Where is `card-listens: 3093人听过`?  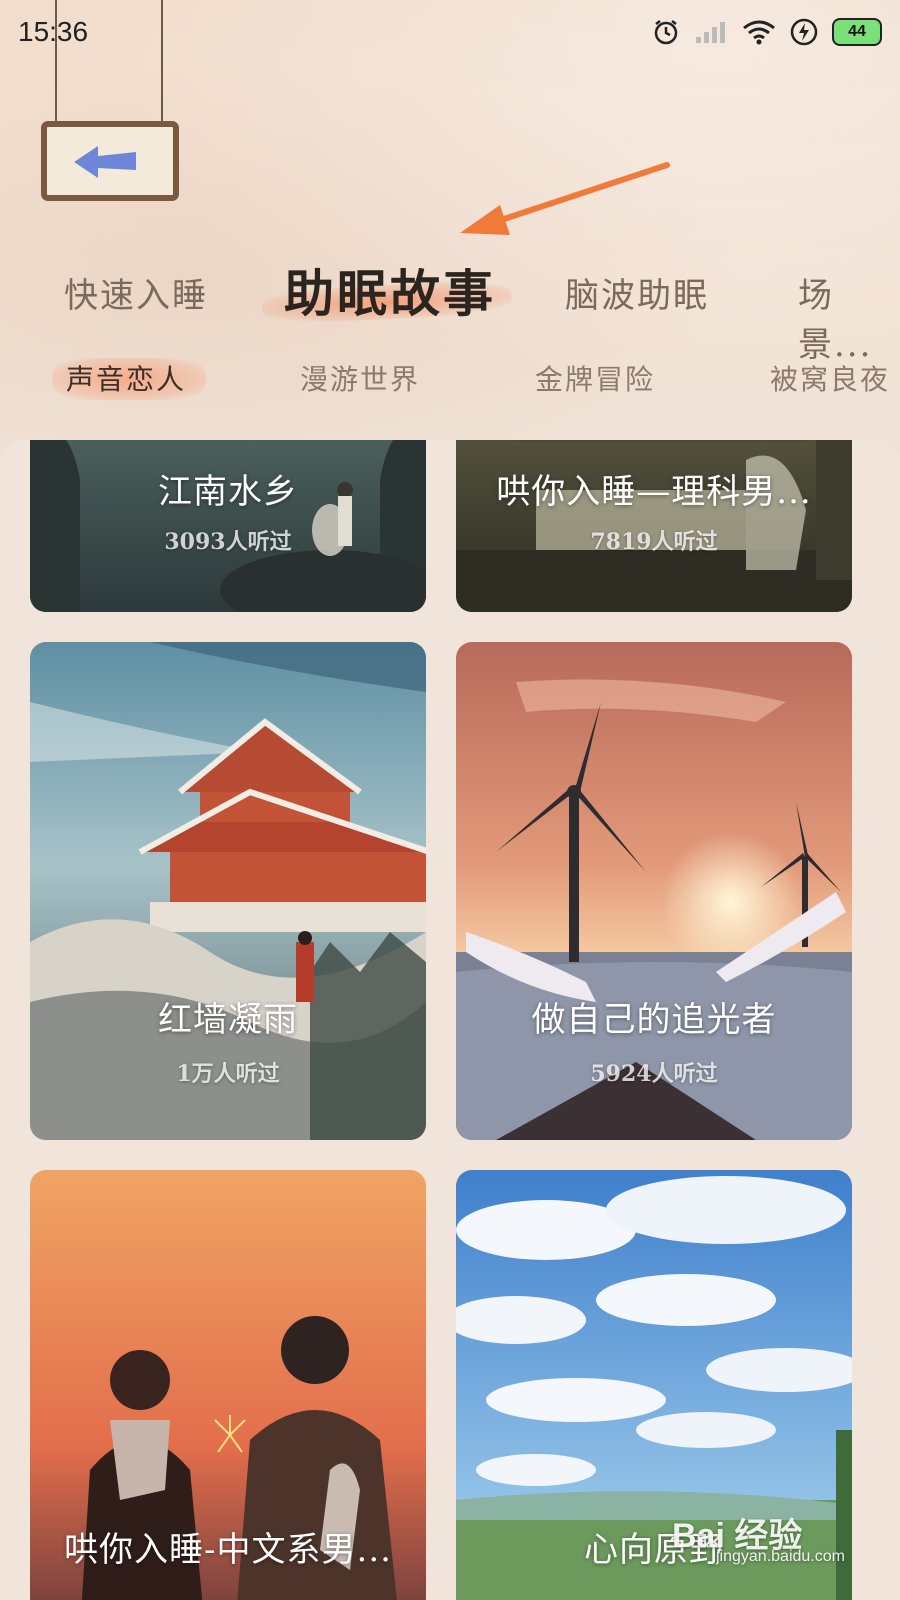
card-listens: 3093人听过 is located at coordinates (228, 542).